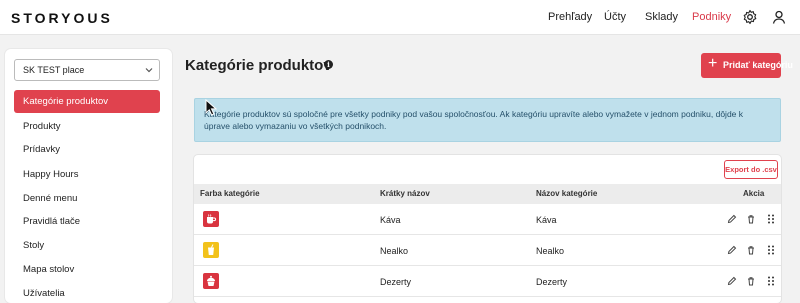  I want to click on sidebar-item-uzivatelia: Užívatelia, so click(87, 292).